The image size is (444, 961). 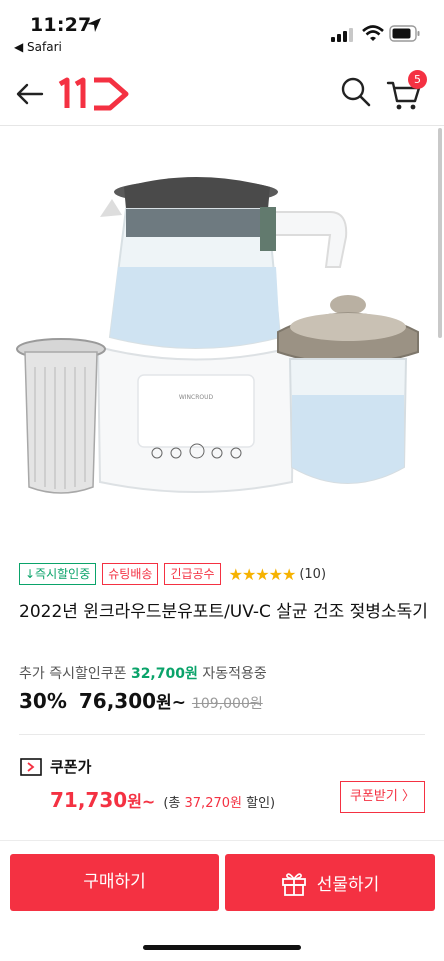 I want to click on coupon-price-header: 쿠폰가, so click(x=55, y=766).